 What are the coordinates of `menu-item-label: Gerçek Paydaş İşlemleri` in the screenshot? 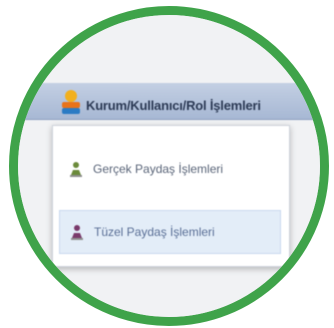 It's located at (158, 168).